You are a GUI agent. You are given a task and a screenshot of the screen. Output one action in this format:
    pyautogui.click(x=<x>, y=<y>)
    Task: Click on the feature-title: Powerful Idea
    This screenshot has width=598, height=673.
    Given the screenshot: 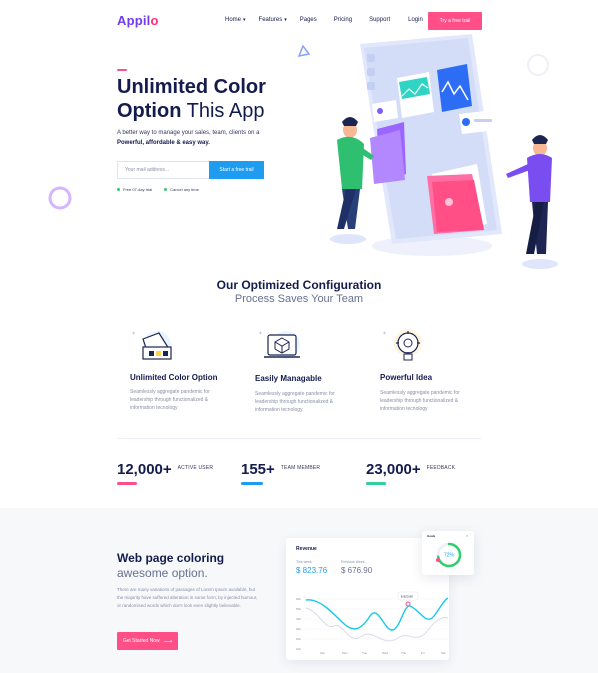 What is the action you would take?
    pyautogui.click(x=406, y=377)
    